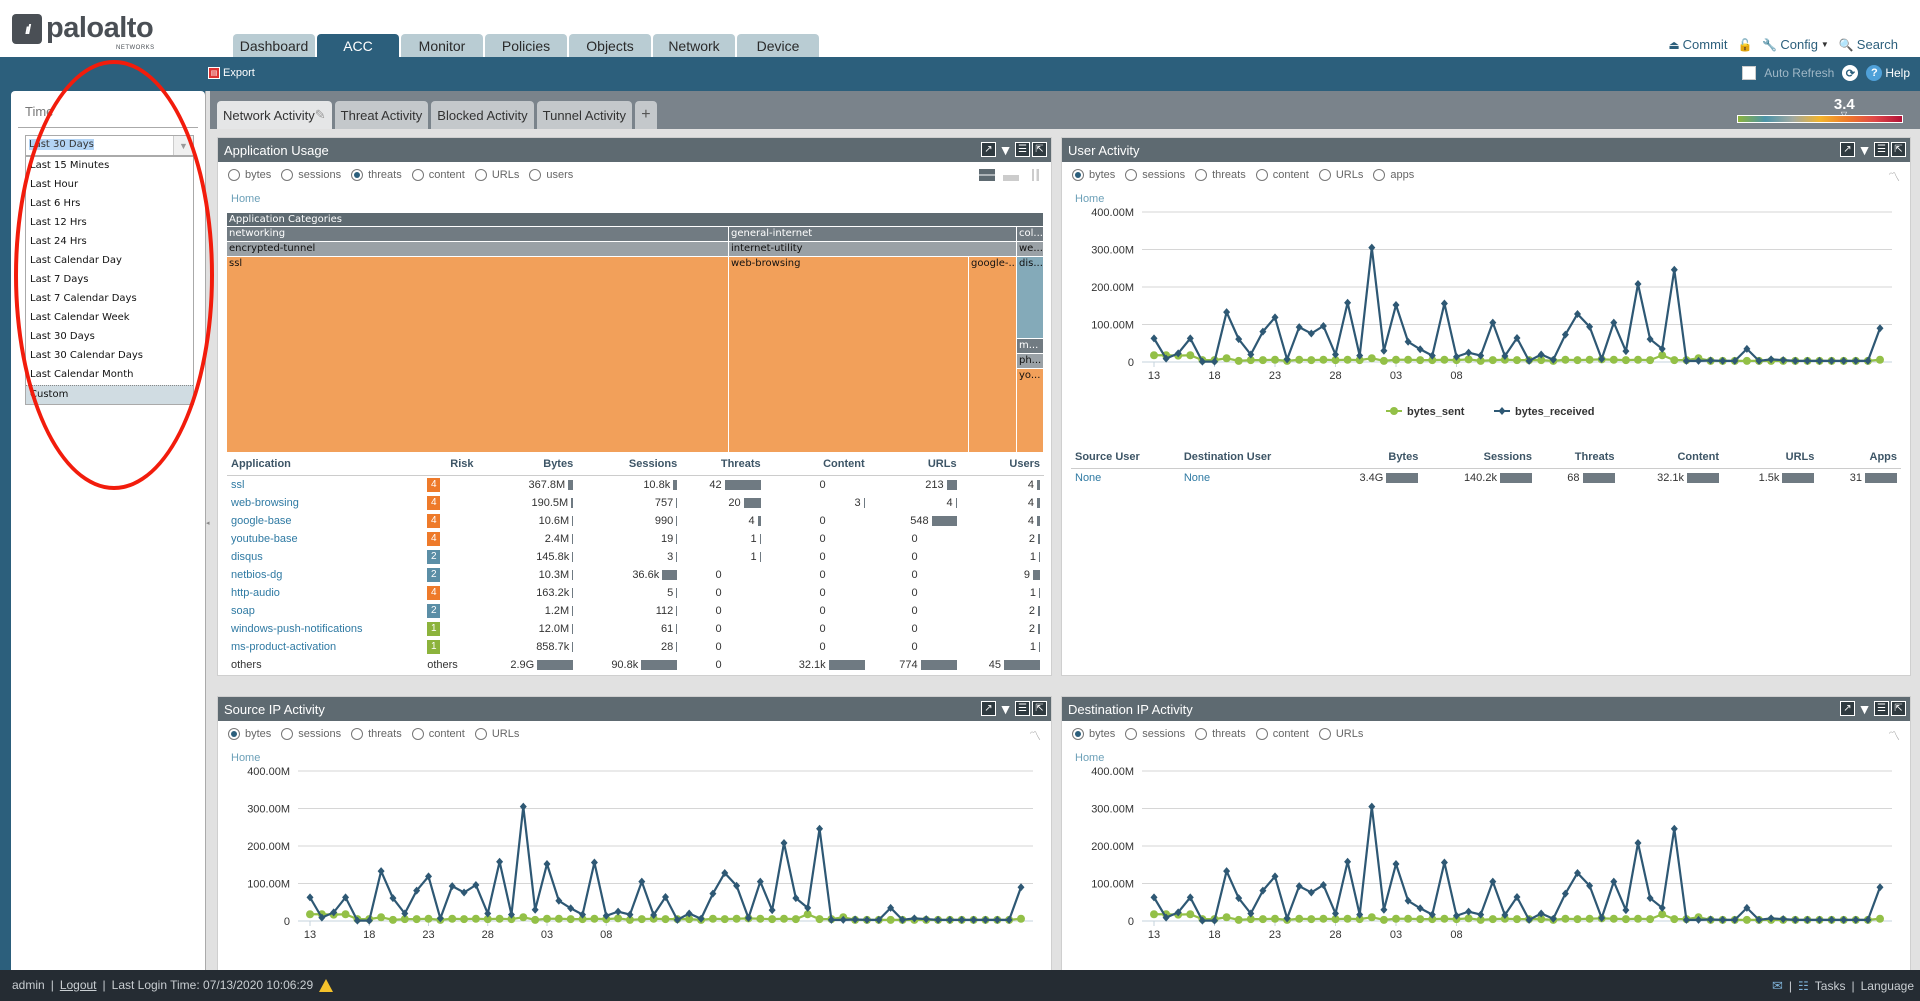  I want to click on refresh-icon: ⟳, so click(1850, 73).